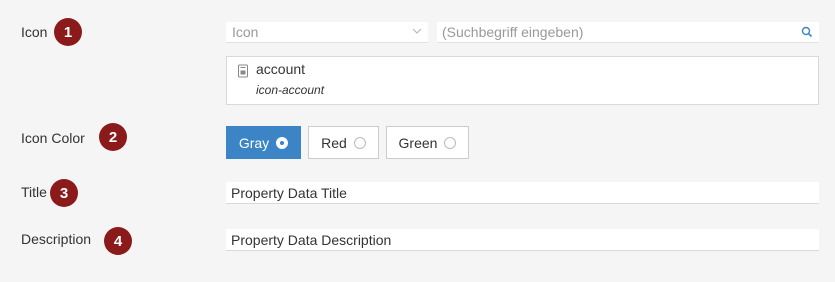 Image resolution: width=835 pixels, height=282 pixels. What do you see at coordinates (113, 137) in the screenshot?
I see `step-badge-2: 2` at bounding box center [113, 137].